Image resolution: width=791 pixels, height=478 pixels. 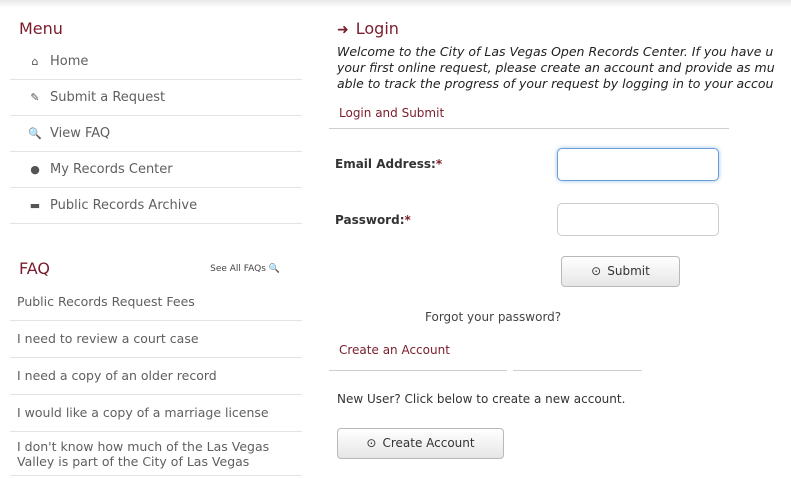 What do you see at coordinates (35, 97) in the screenshot?
I see `edit-icon: ✎` at bounding box center [35, 97].